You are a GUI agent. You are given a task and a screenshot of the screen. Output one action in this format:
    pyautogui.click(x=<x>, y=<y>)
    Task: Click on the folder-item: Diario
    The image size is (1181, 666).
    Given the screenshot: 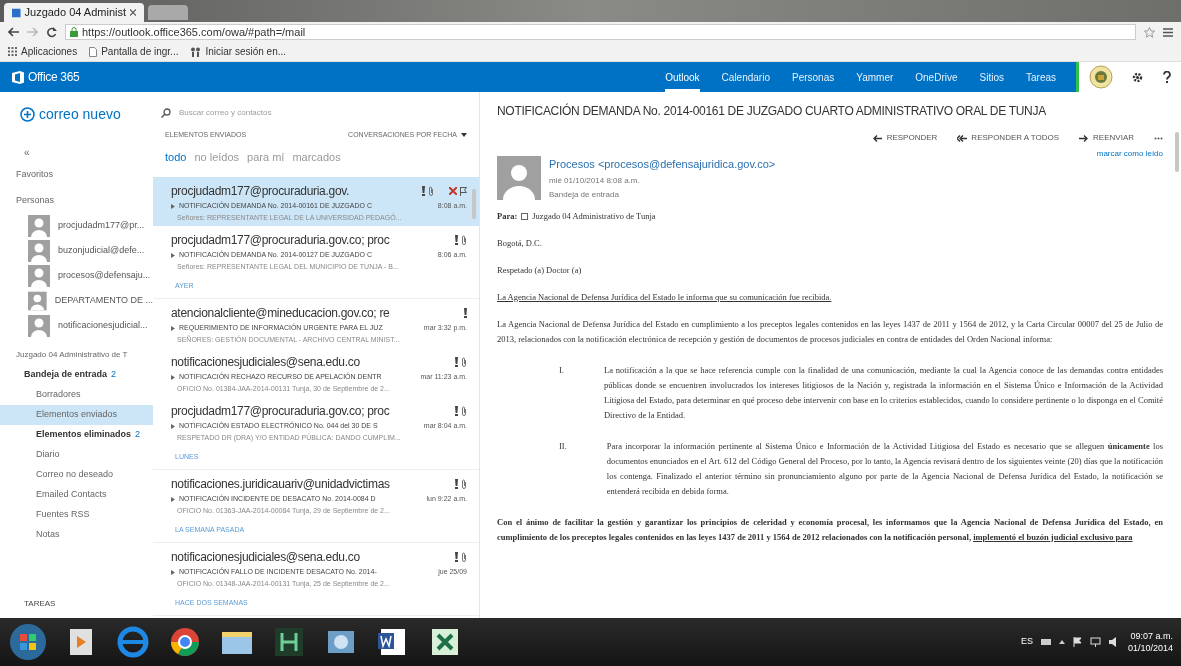 What is the action you would take?
    pyautogui.click(x=76, y=455)
    